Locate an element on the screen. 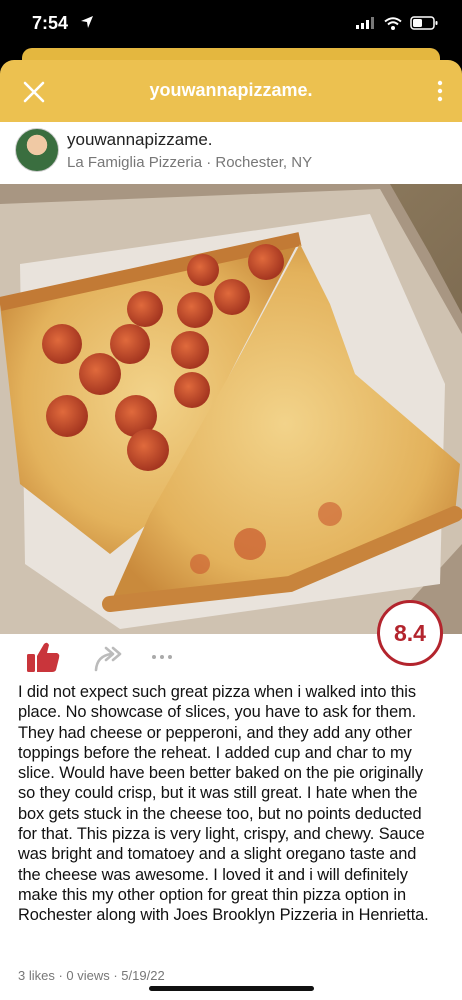 Image resolution: width=462 pixels, height=1000 pixels. status-bar: 7:54 is located at coordinates (231, 24).